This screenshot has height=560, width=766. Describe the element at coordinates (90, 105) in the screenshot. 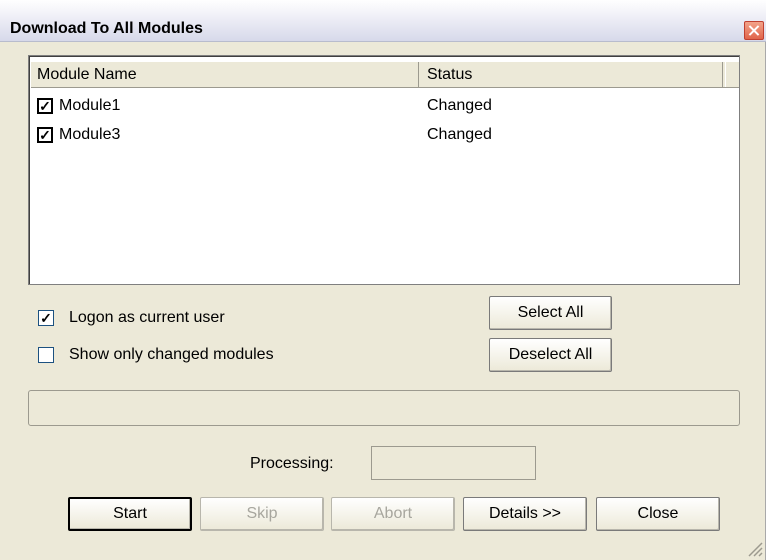

I see `module-name: Module1` at that location.